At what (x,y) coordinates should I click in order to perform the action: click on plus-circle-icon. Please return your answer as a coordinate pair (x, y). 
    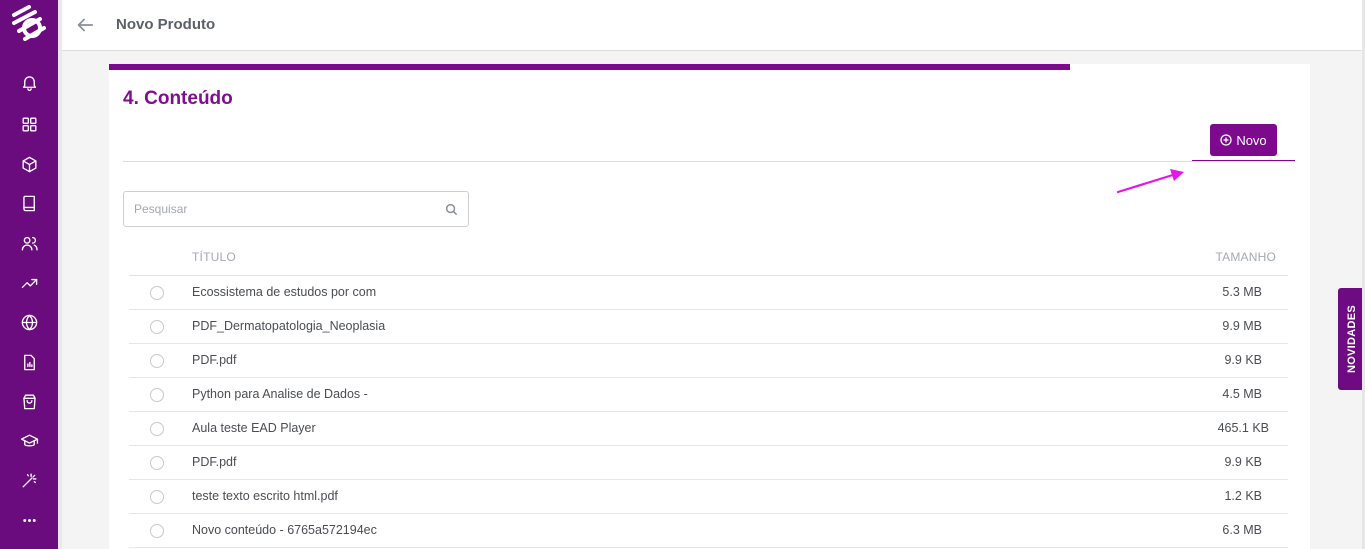
    Looking at the image, I should click on (1226, 140).